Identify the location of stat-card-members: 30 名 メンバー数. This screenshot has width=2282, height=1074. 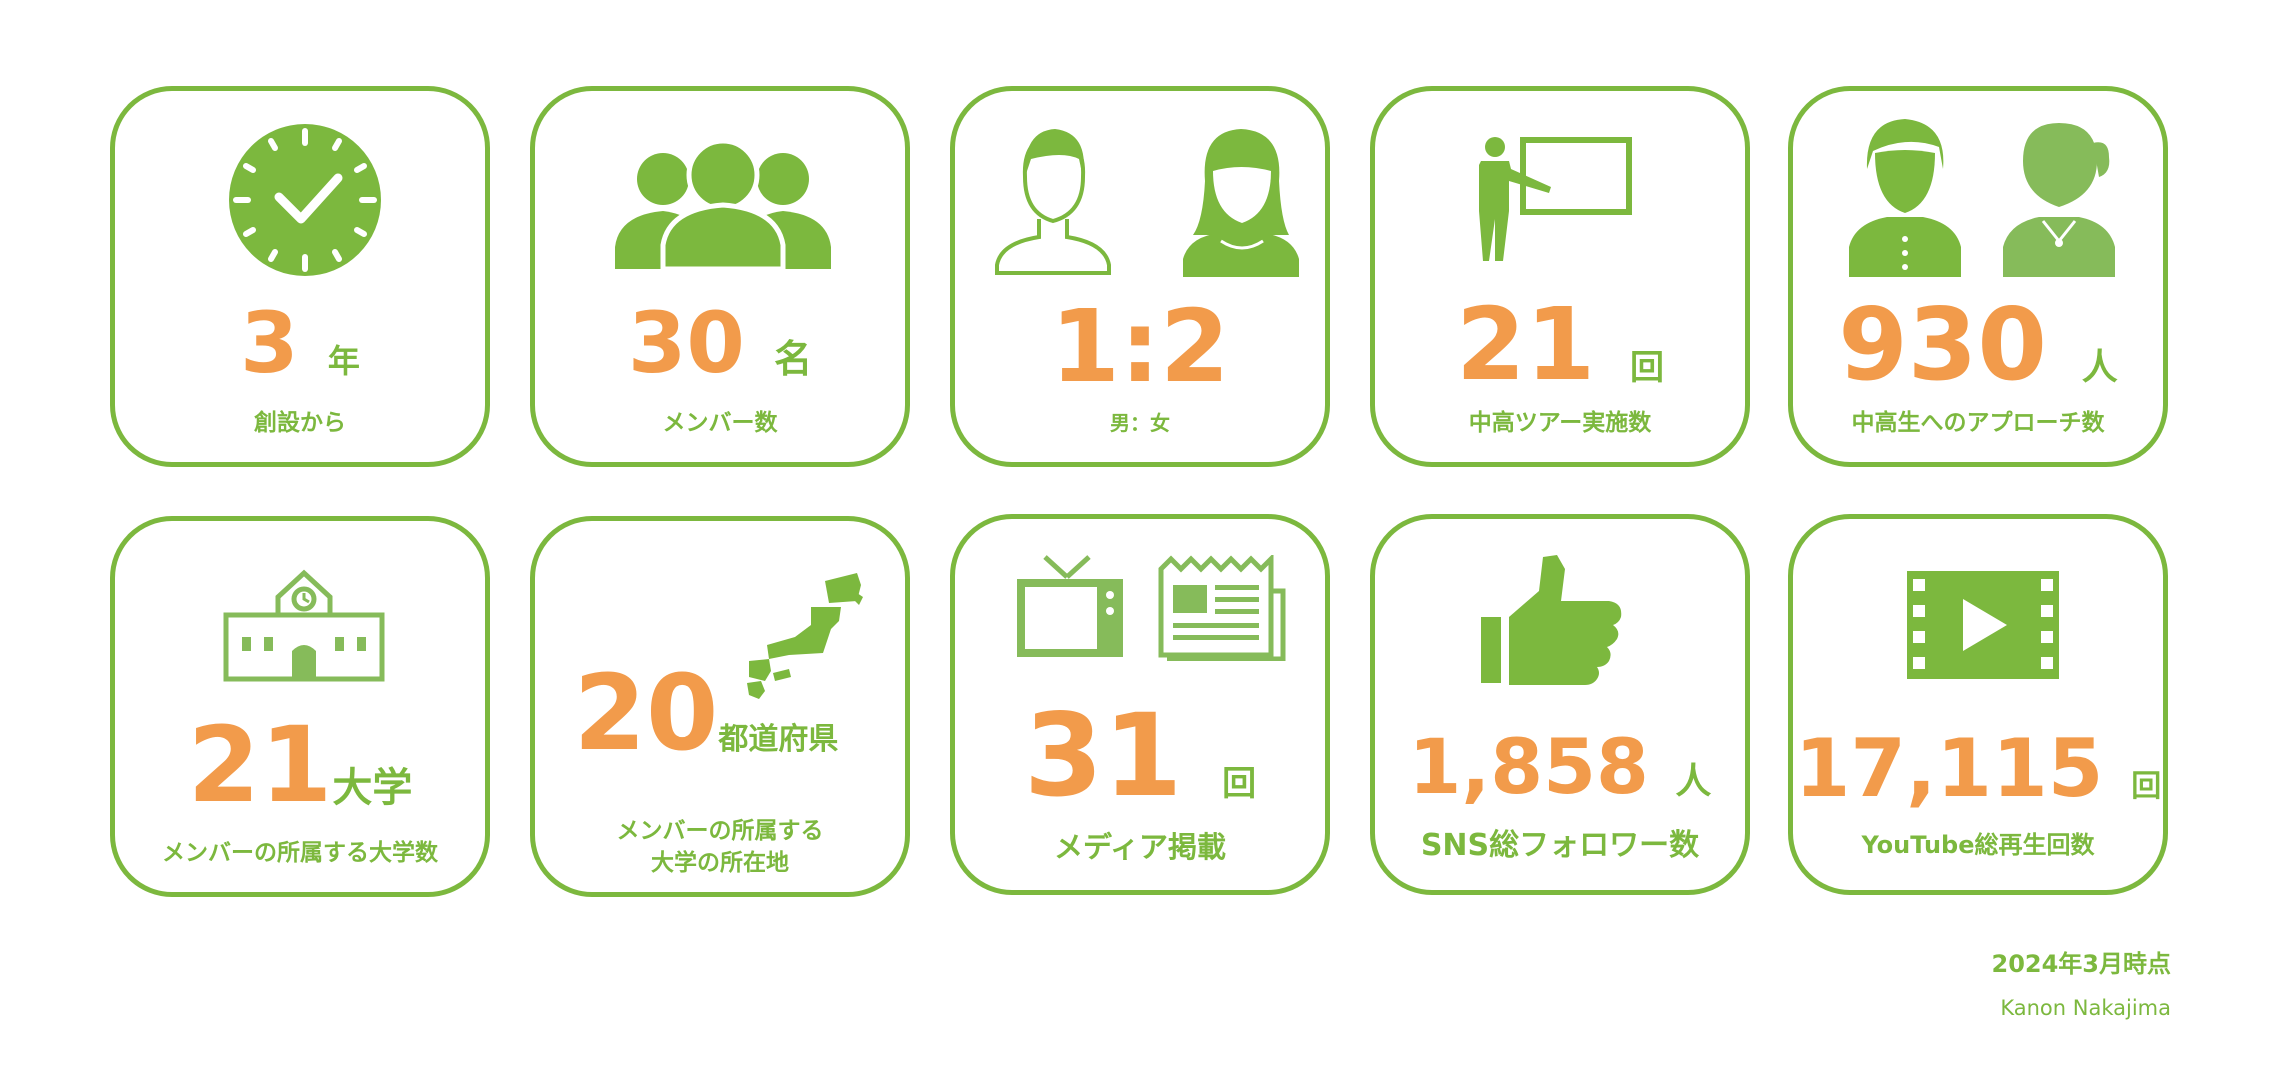
(720, 276).